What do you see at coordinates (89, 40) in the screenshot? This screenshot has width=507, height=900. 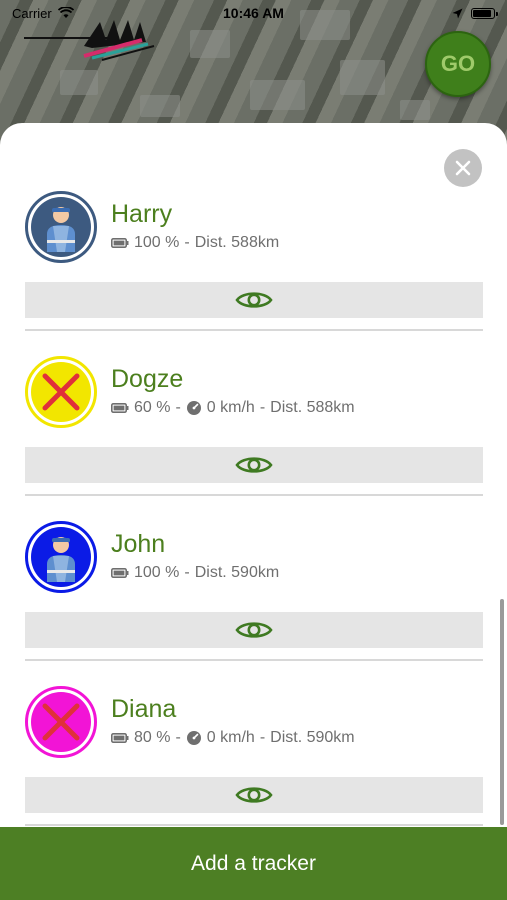 I see `app-logo` at bounding box center [89, 40].